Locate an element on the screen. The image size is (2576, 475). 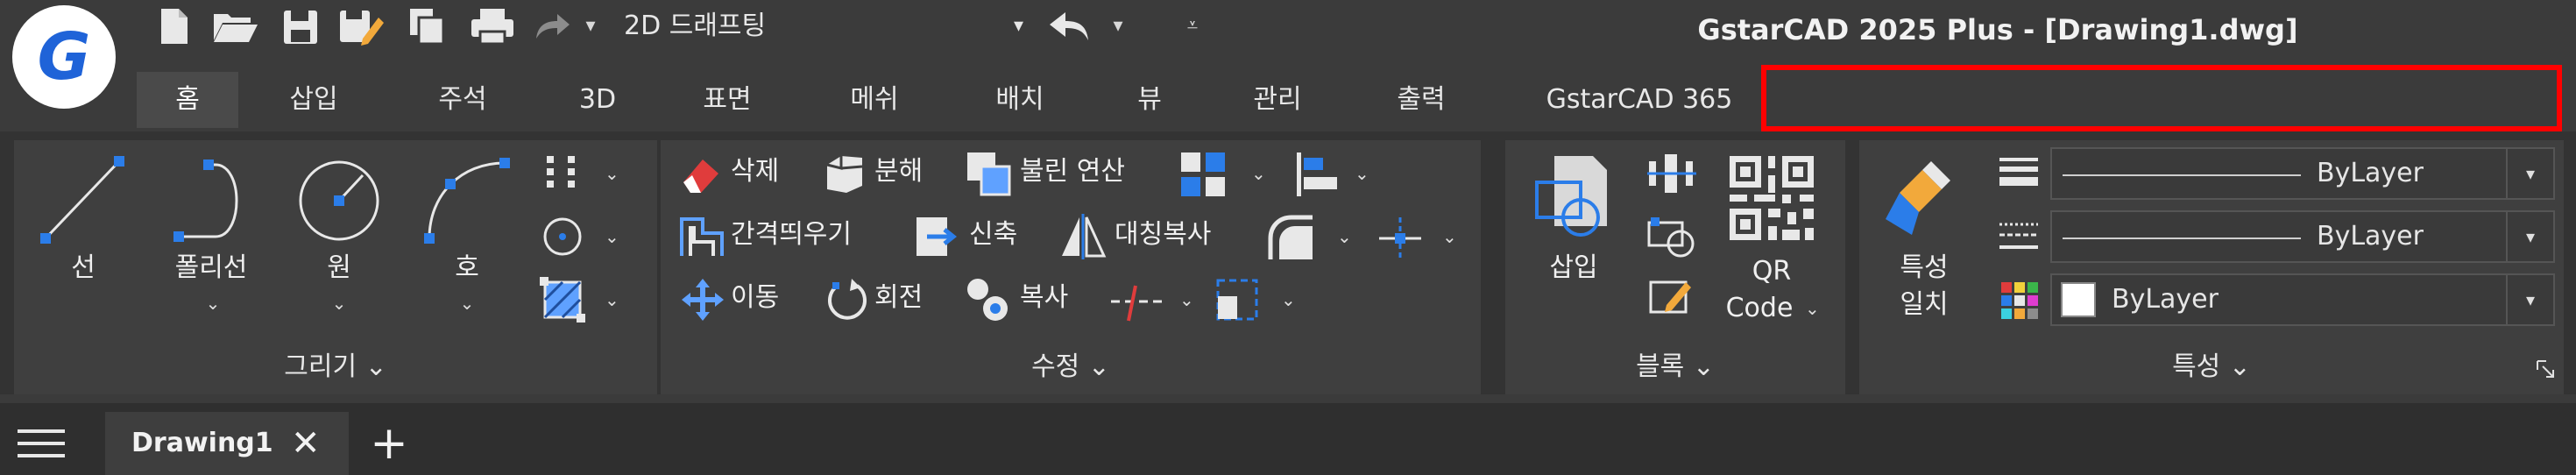
create-block-icon is located at coordinates (1671, 234).